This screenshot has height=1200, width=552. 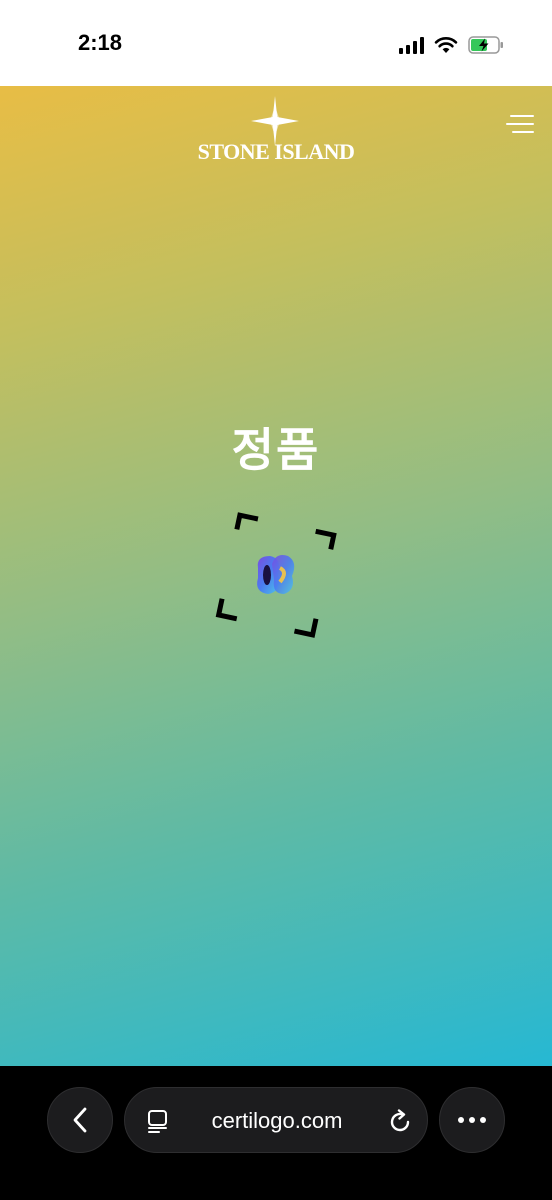 I want to click on menu-button, so click(x=518, y=125).